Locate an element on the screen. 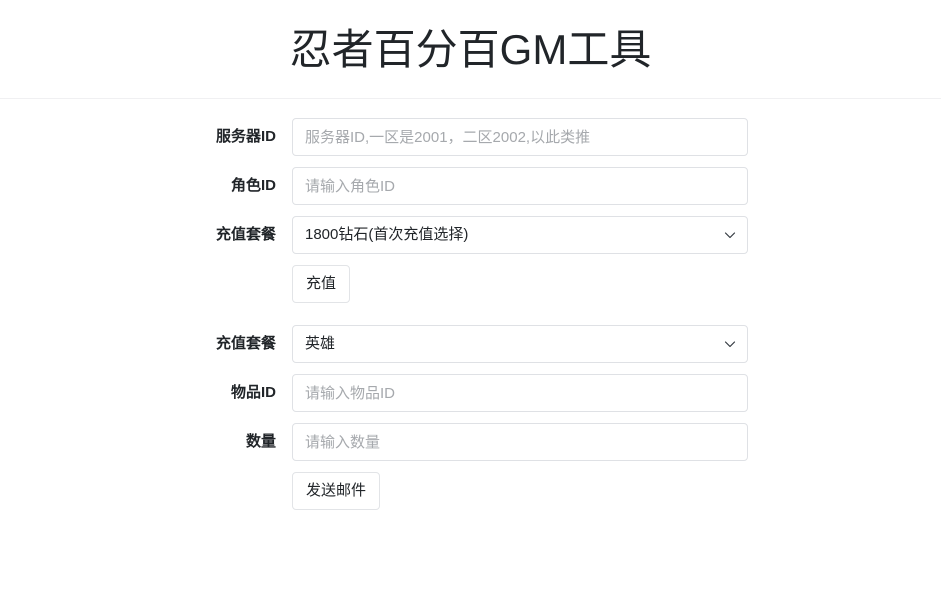 Image resolution: width=941 pixels, height=605 pixels. send-mail-button: 发送邮件 is located at coordinates (336, 491).